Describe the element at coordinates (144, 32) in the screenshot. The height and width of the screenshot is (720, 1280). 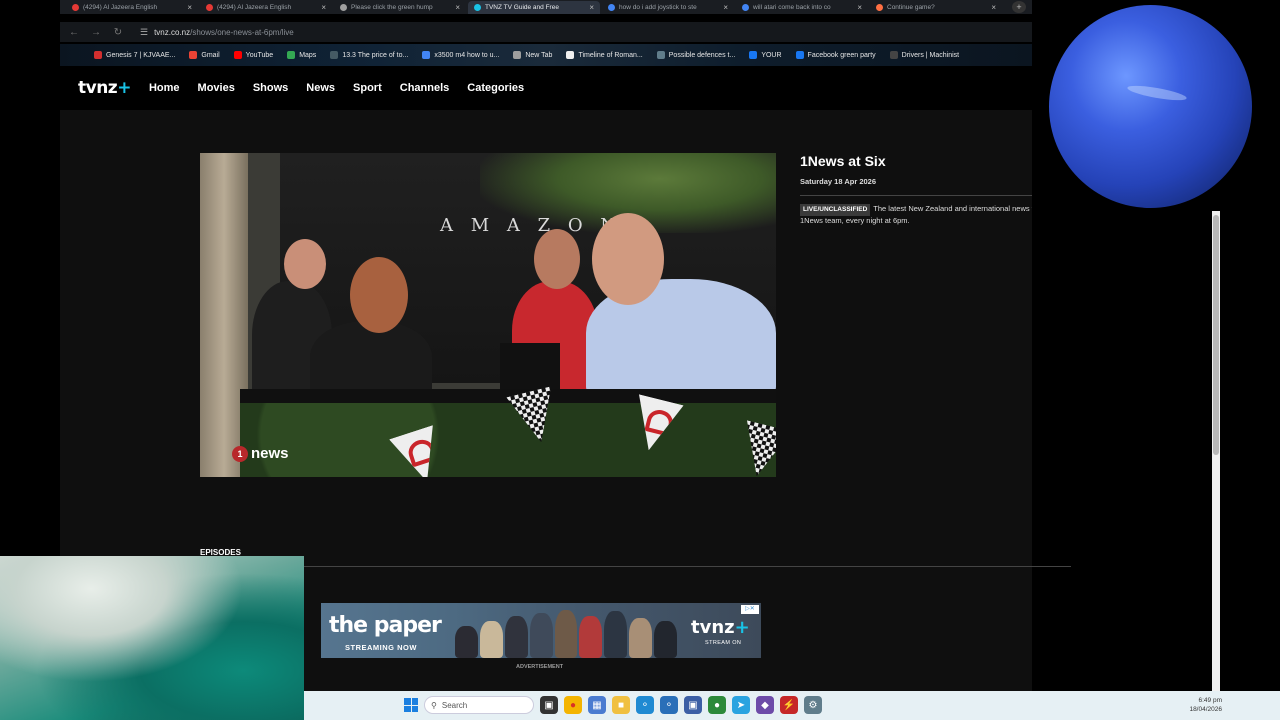
I see `site-info-icon: ☰` at that location.